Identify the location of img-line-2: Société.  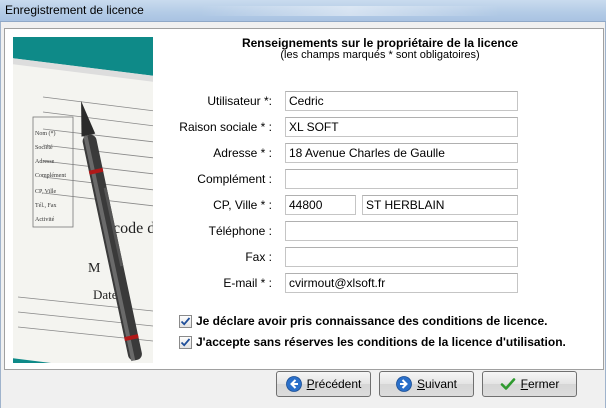
(44, 148).